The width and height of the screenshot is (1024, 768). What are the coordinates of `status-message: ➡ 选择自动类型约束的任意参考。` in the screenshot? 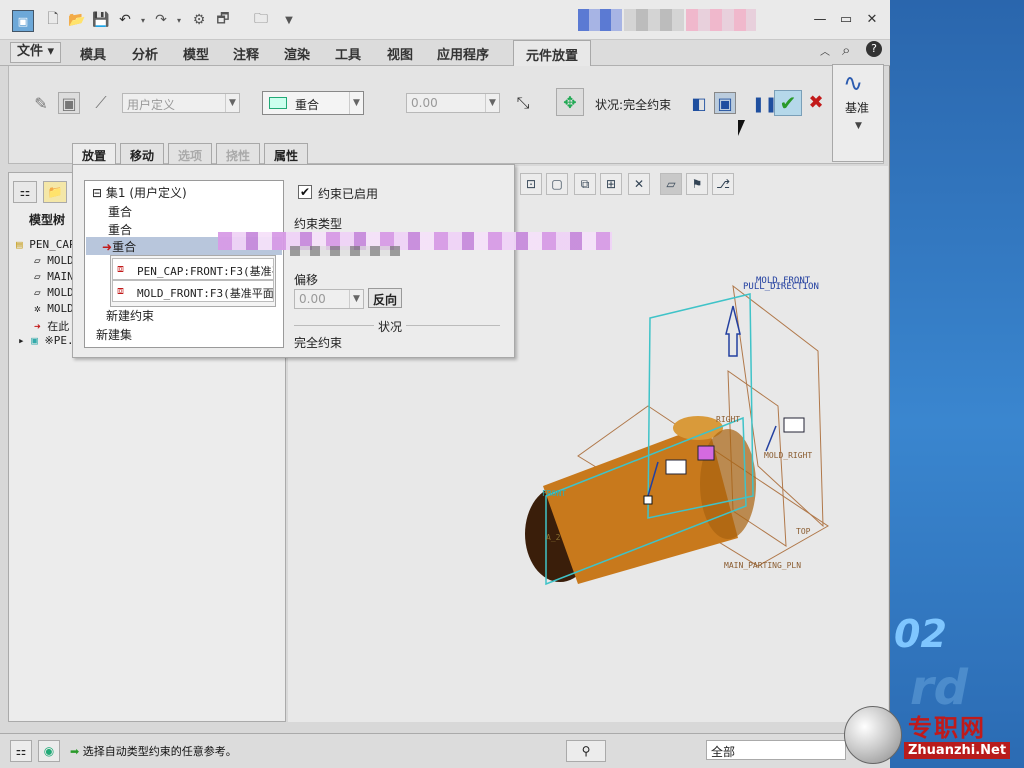 It's located at (153, 751).